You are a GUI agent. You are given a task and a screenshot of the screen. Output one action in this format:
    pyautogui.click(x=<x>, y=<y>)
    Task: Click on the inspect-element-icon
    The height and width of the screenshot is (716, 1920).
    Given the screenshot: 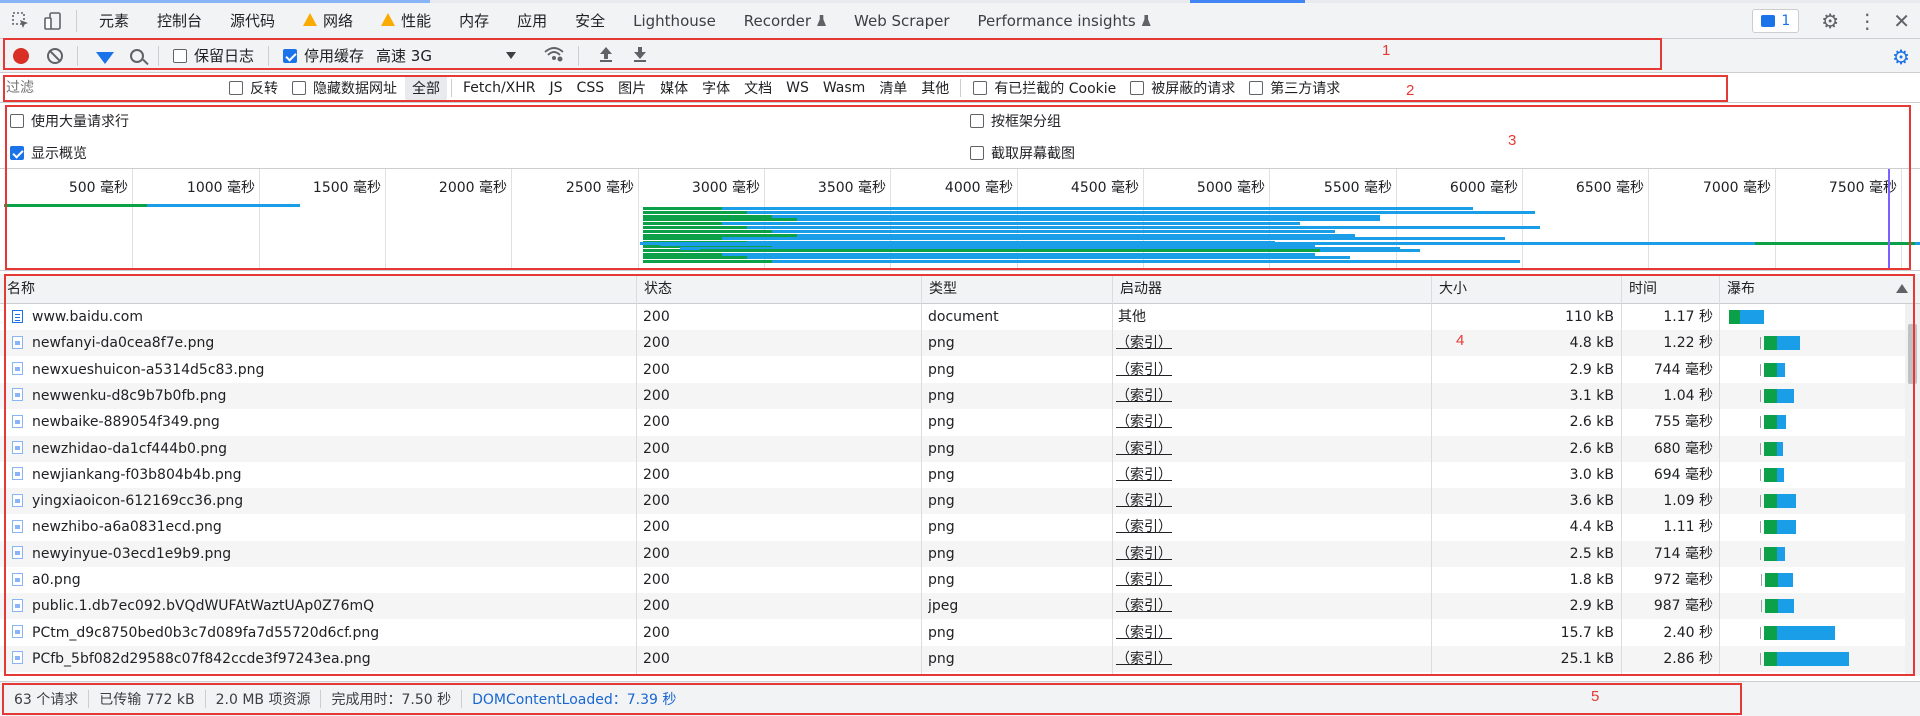 What is the action you would take?
    pyautogui.click(x=21, y=21)
    